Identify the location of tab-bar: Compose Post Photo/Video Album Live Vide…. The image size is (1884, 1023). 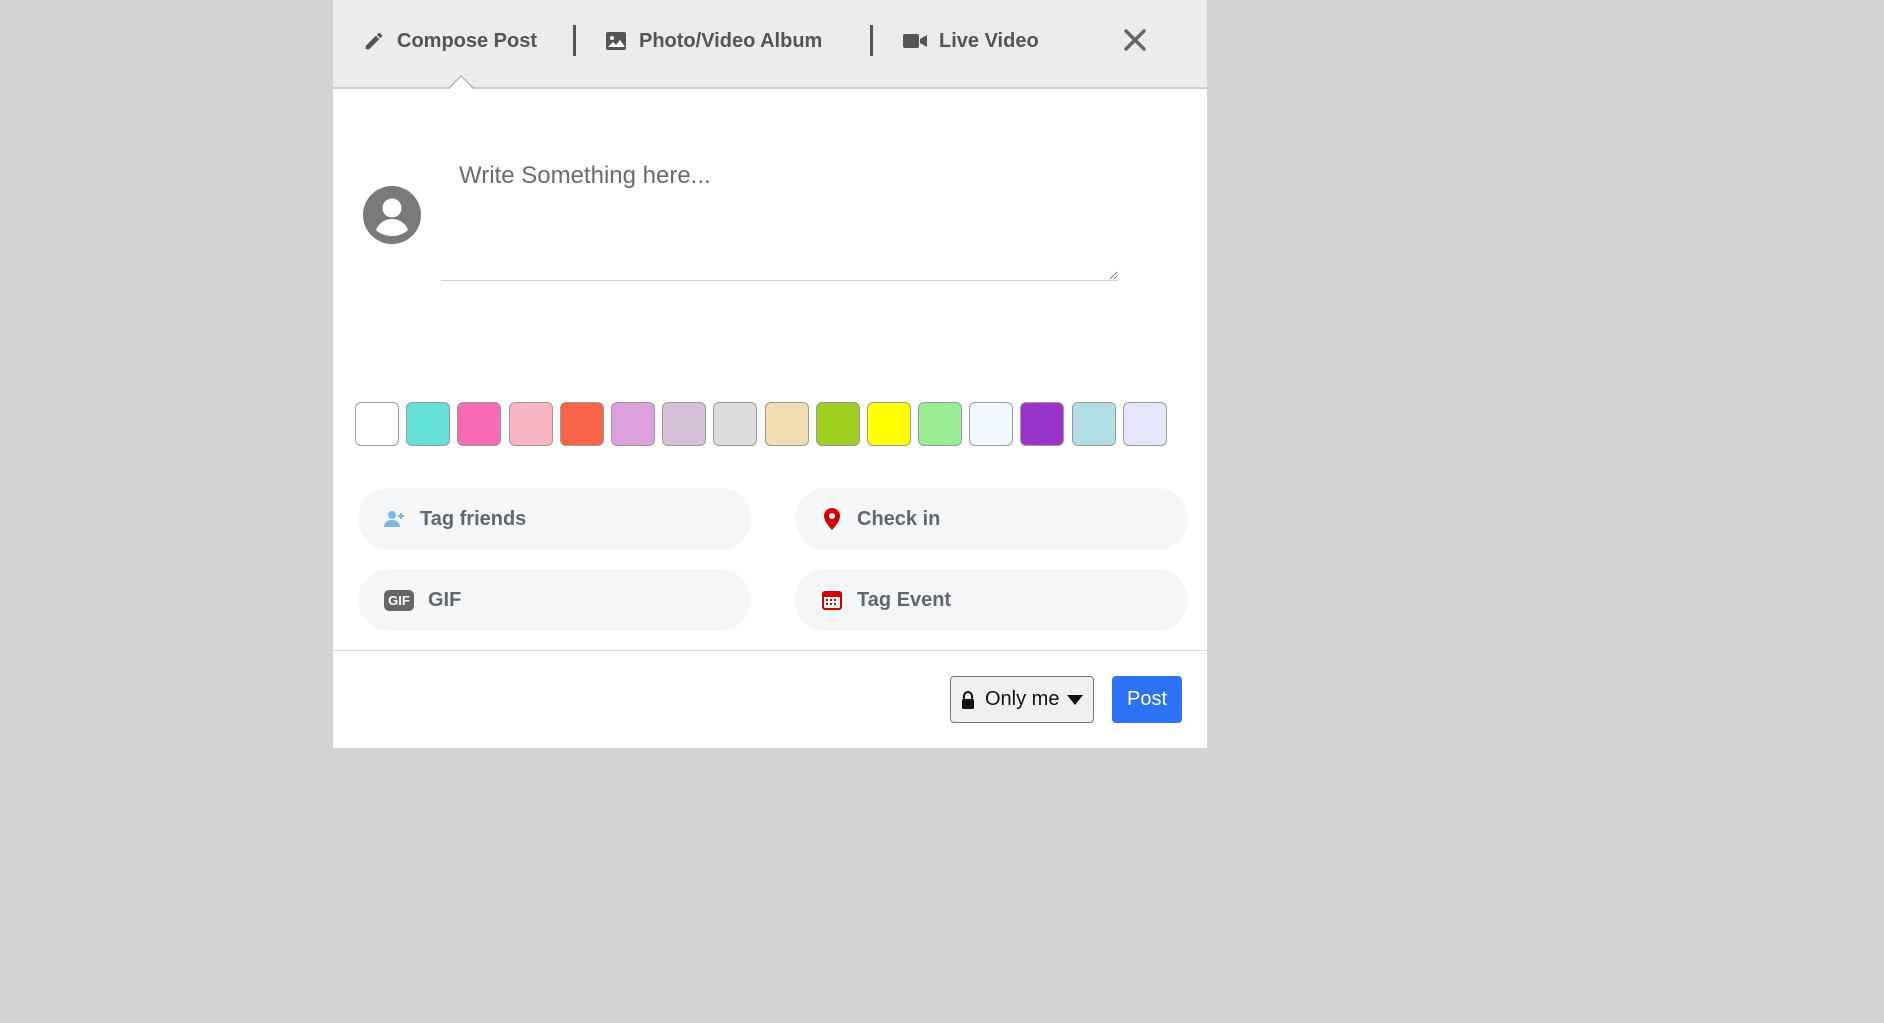
(770, 44).